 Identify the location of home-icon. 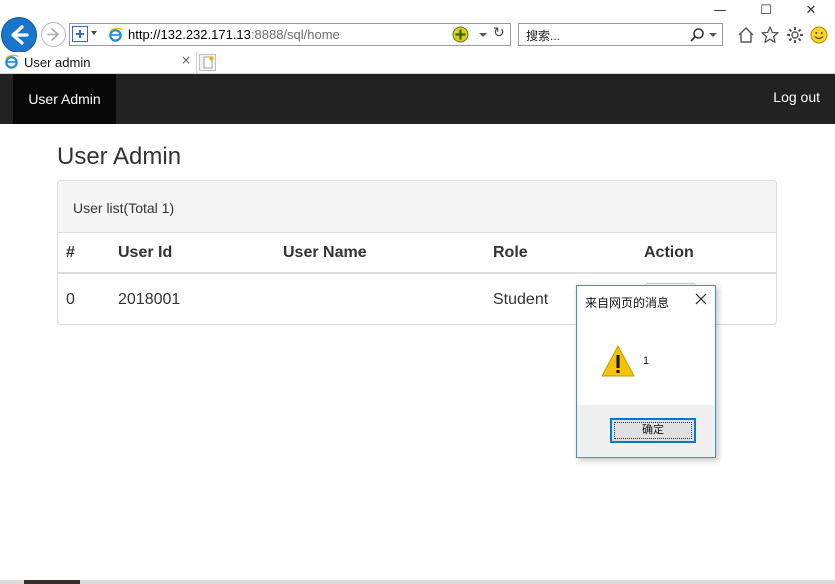
(746, 35).